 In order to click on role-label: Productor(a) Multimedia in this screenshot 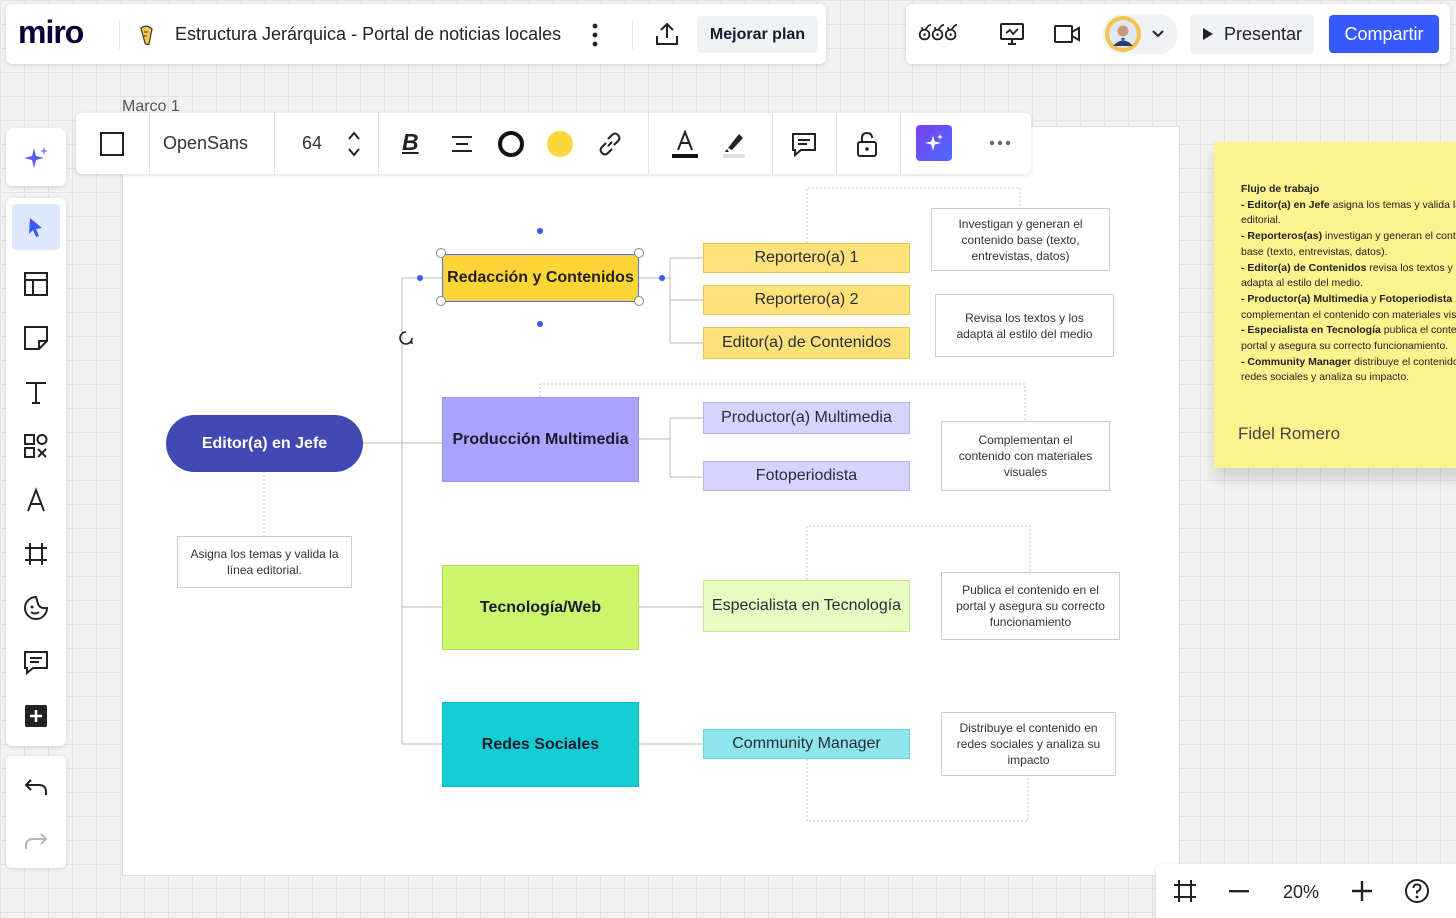, I will do `click(806, 417)`.